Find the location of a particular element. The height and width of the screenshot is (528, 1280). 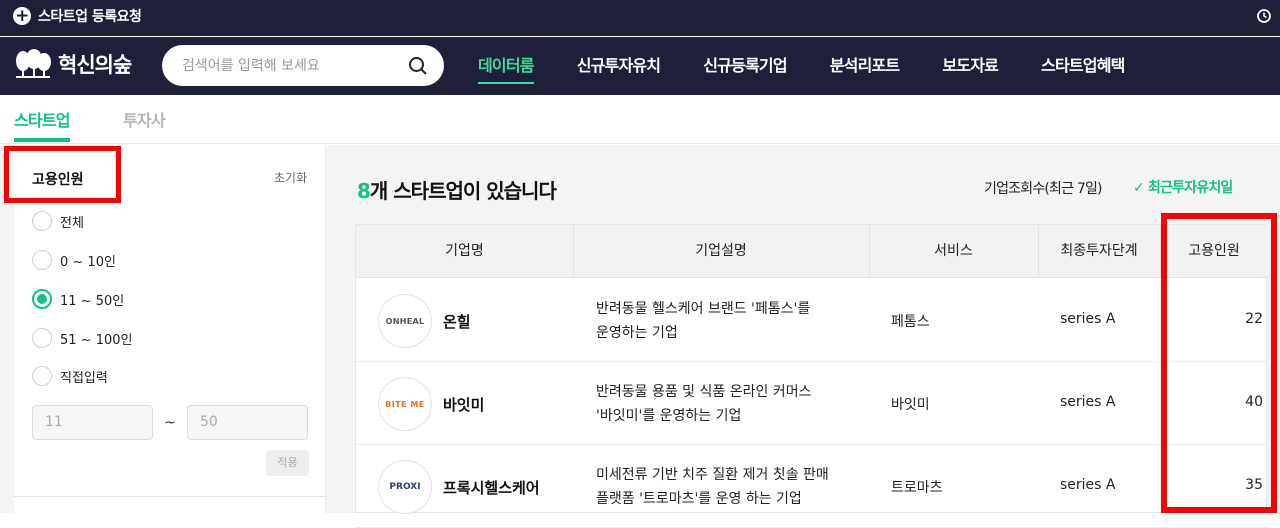

description-line: 플랫폼 '트로마츠'를 운영 하는 기업 is located at coordinates (699, 499).